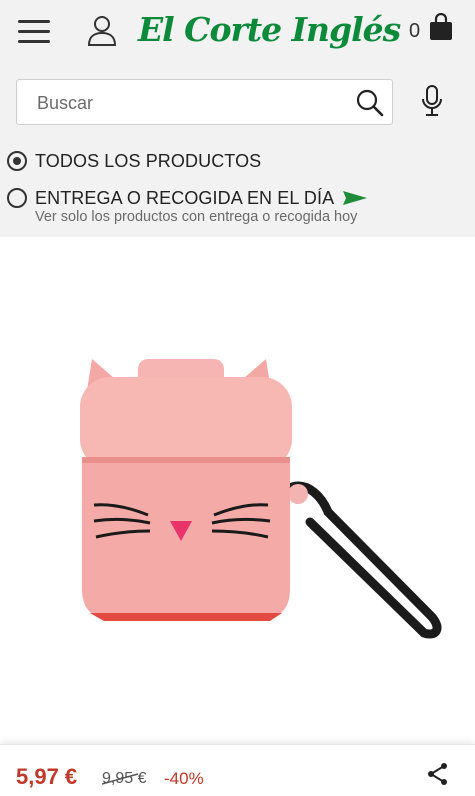 This screenshot has height=796, width=475. I want to click on share-icon-svg, so click(437, 774).